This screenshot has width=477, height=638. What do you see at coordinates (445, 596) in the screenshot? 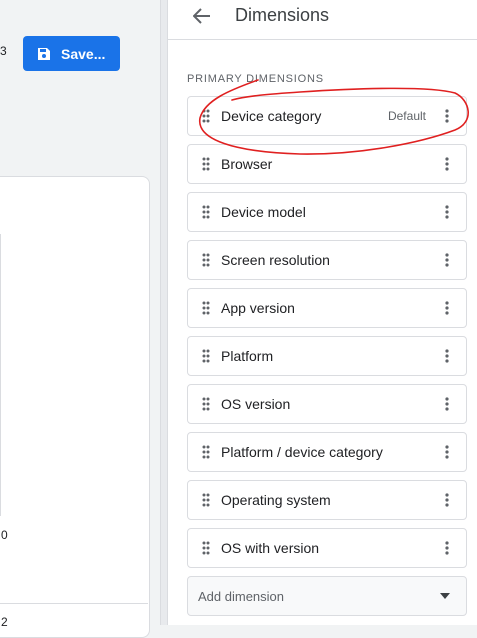
I see `caret-down-icon` at bounding box center [445, 596].